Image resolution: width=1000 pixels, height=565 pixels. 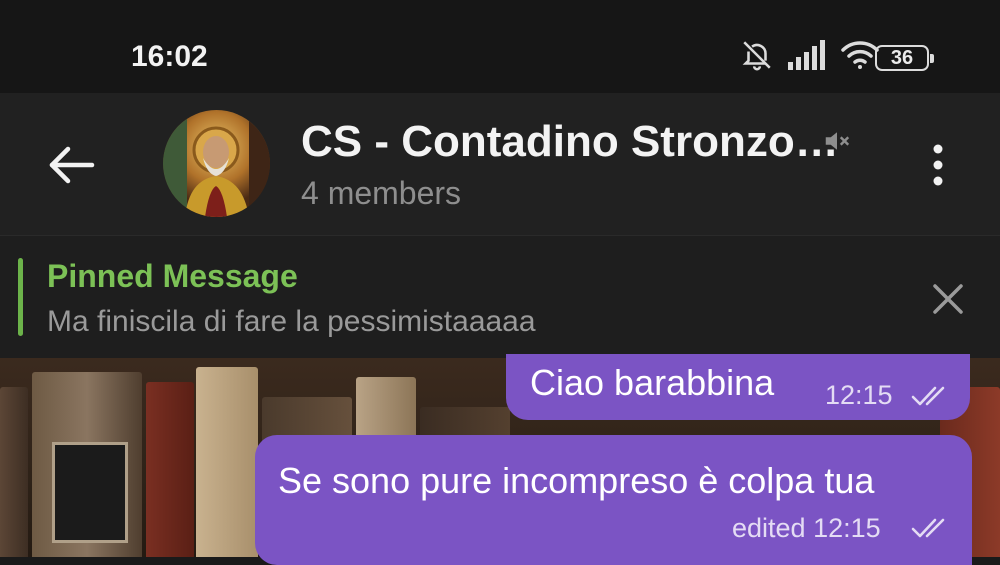 What do you see at coordinates (381, 193) in the screenshot?
I see `members-count: 4 members` at bounding box center [381, 193].